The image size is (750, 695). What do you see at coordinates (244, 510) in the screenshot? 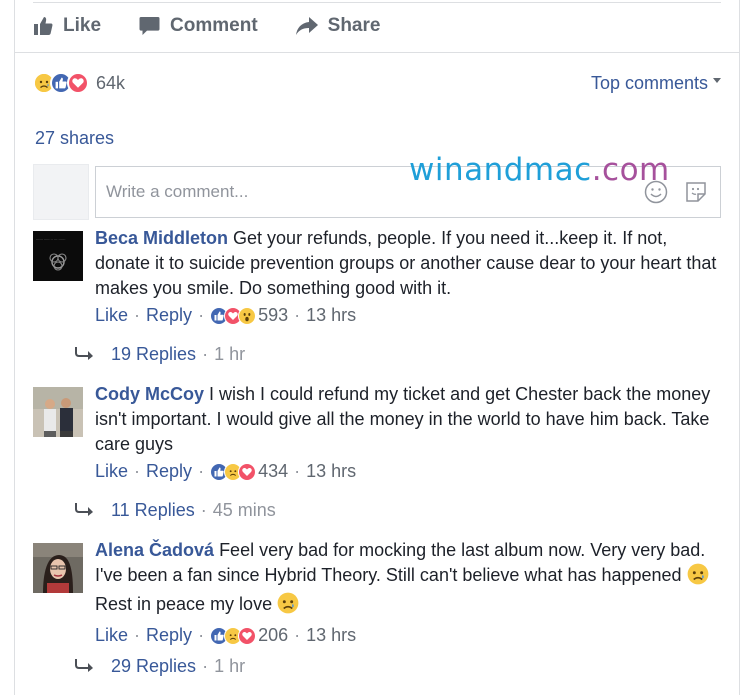
I see `replies-time: 45 mins` at bounding box center [244, 510].